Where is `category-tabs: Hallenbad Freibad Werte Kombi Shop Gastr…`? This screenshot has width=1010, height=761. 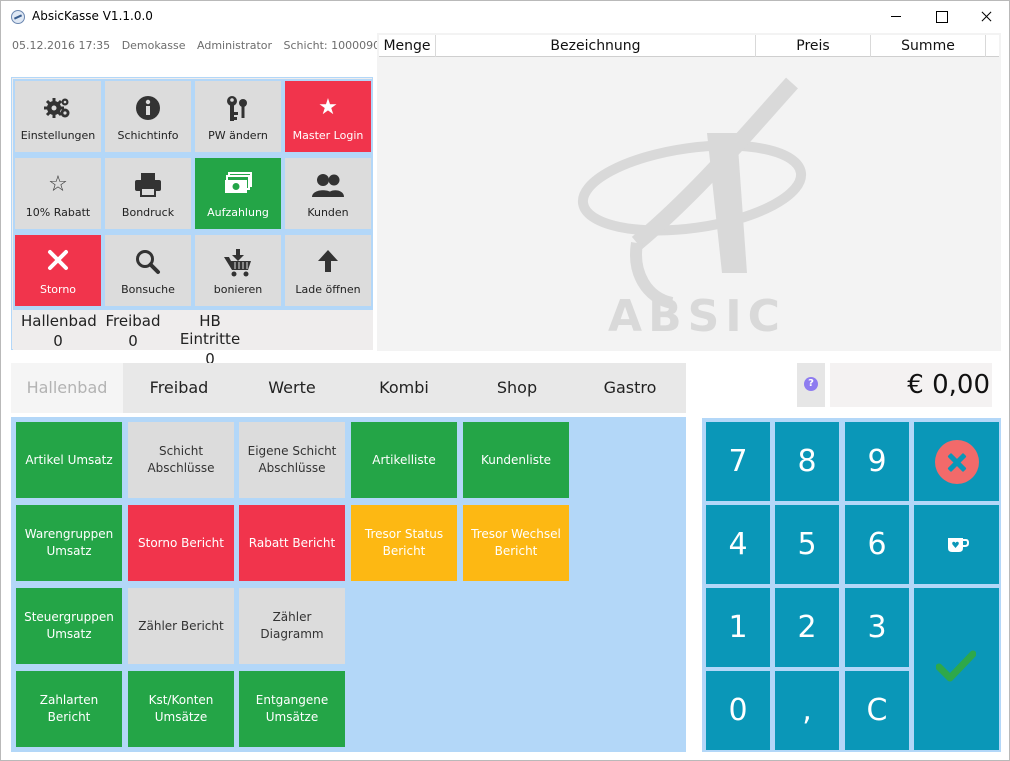
category-tabs: Hallenbad Freibad Werte Kombi Shop Gastr… is located at coordinates (348, 388).